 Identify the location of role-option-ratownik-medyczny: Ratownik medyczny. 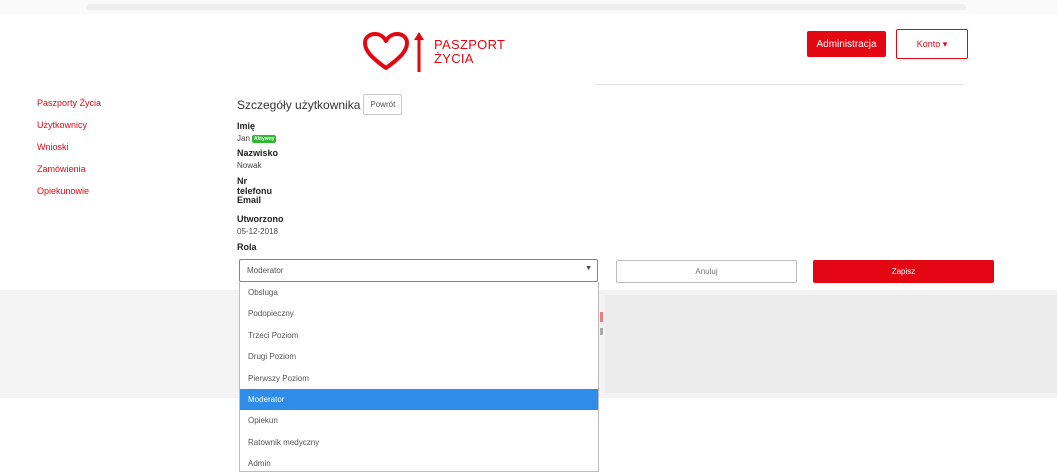
(419, 442).